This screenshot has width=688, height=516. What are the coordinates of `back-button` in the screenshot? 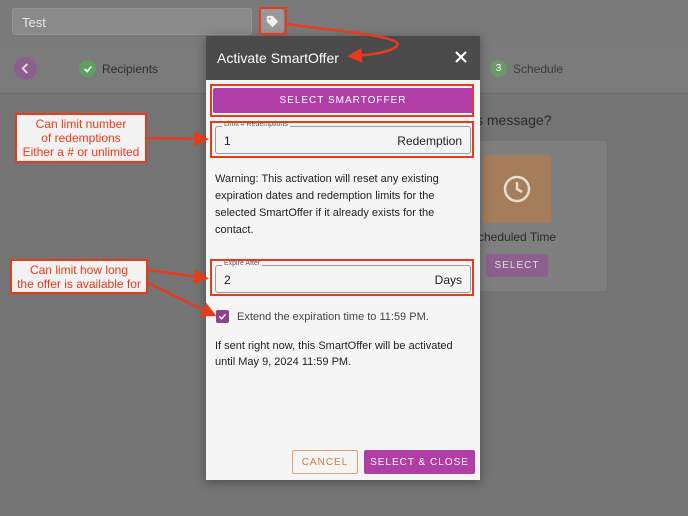 It's located at (25, 68).